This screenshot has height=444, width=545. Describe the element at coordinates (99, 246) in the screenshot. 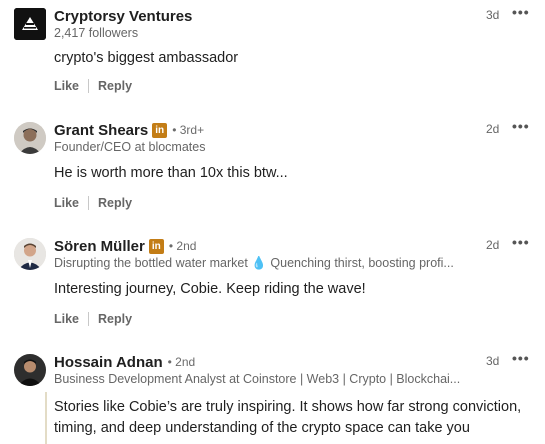

I see `author-name: Sören Müller` at that location.